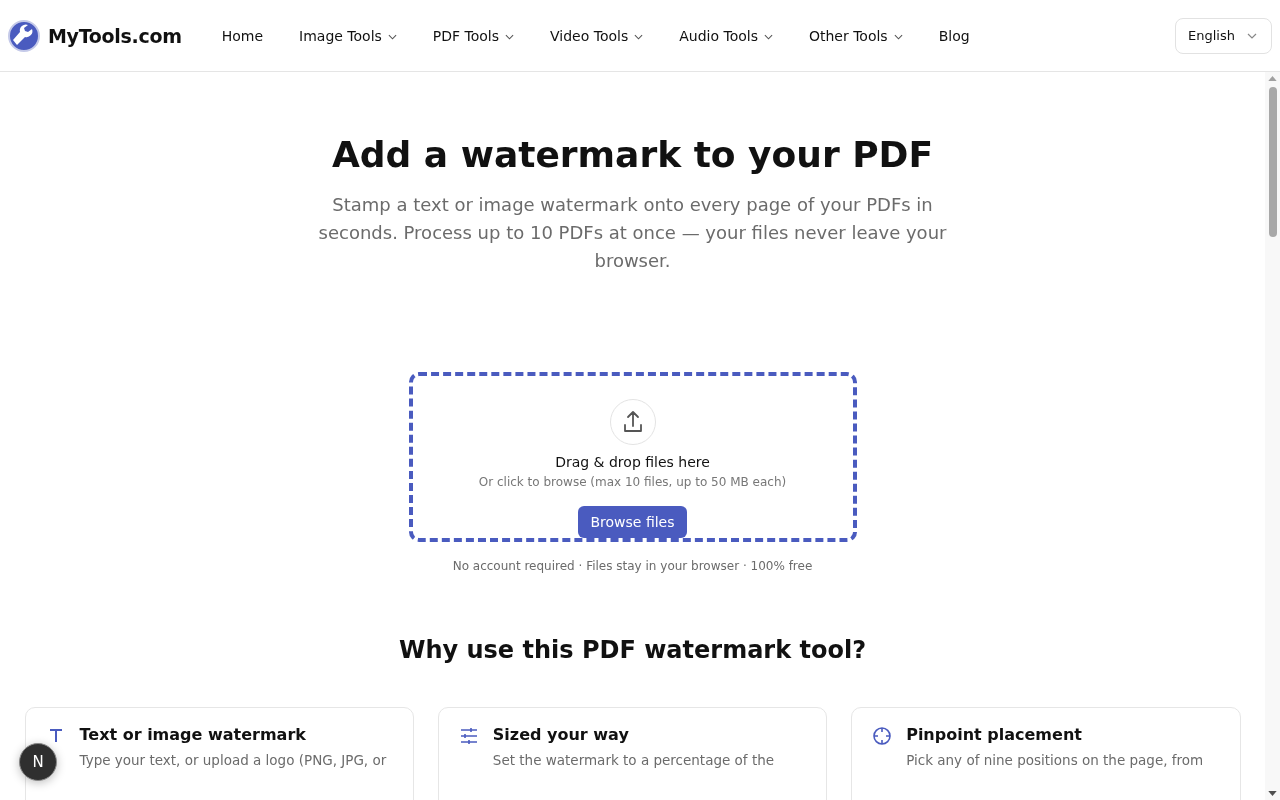 This screenshot has height=800, width=1280. What do you see at coordinates (1272, 436) in the screenshot?
I see `scrollbar` at bounding box center [1272, 436].